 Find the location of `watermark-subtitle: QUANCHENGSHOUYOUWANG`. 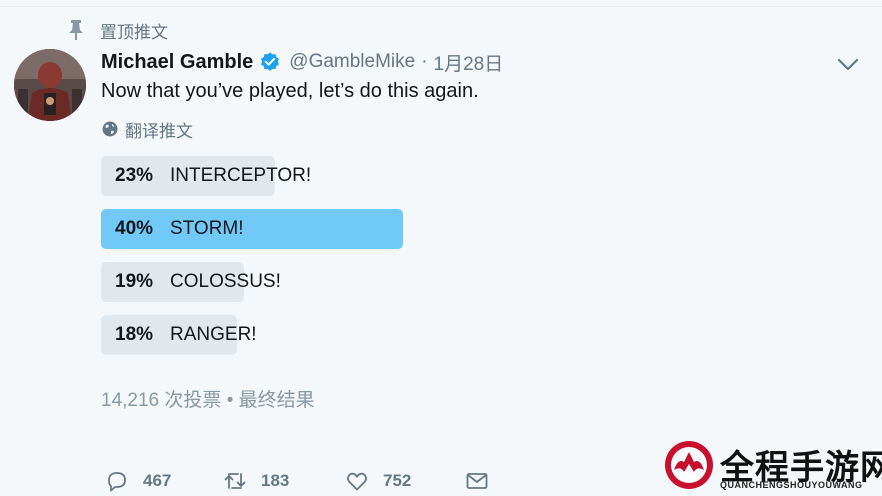

watermark-subtitle: QUANCHENGSHOUYOUWANG is located at coordinates (791, 485).